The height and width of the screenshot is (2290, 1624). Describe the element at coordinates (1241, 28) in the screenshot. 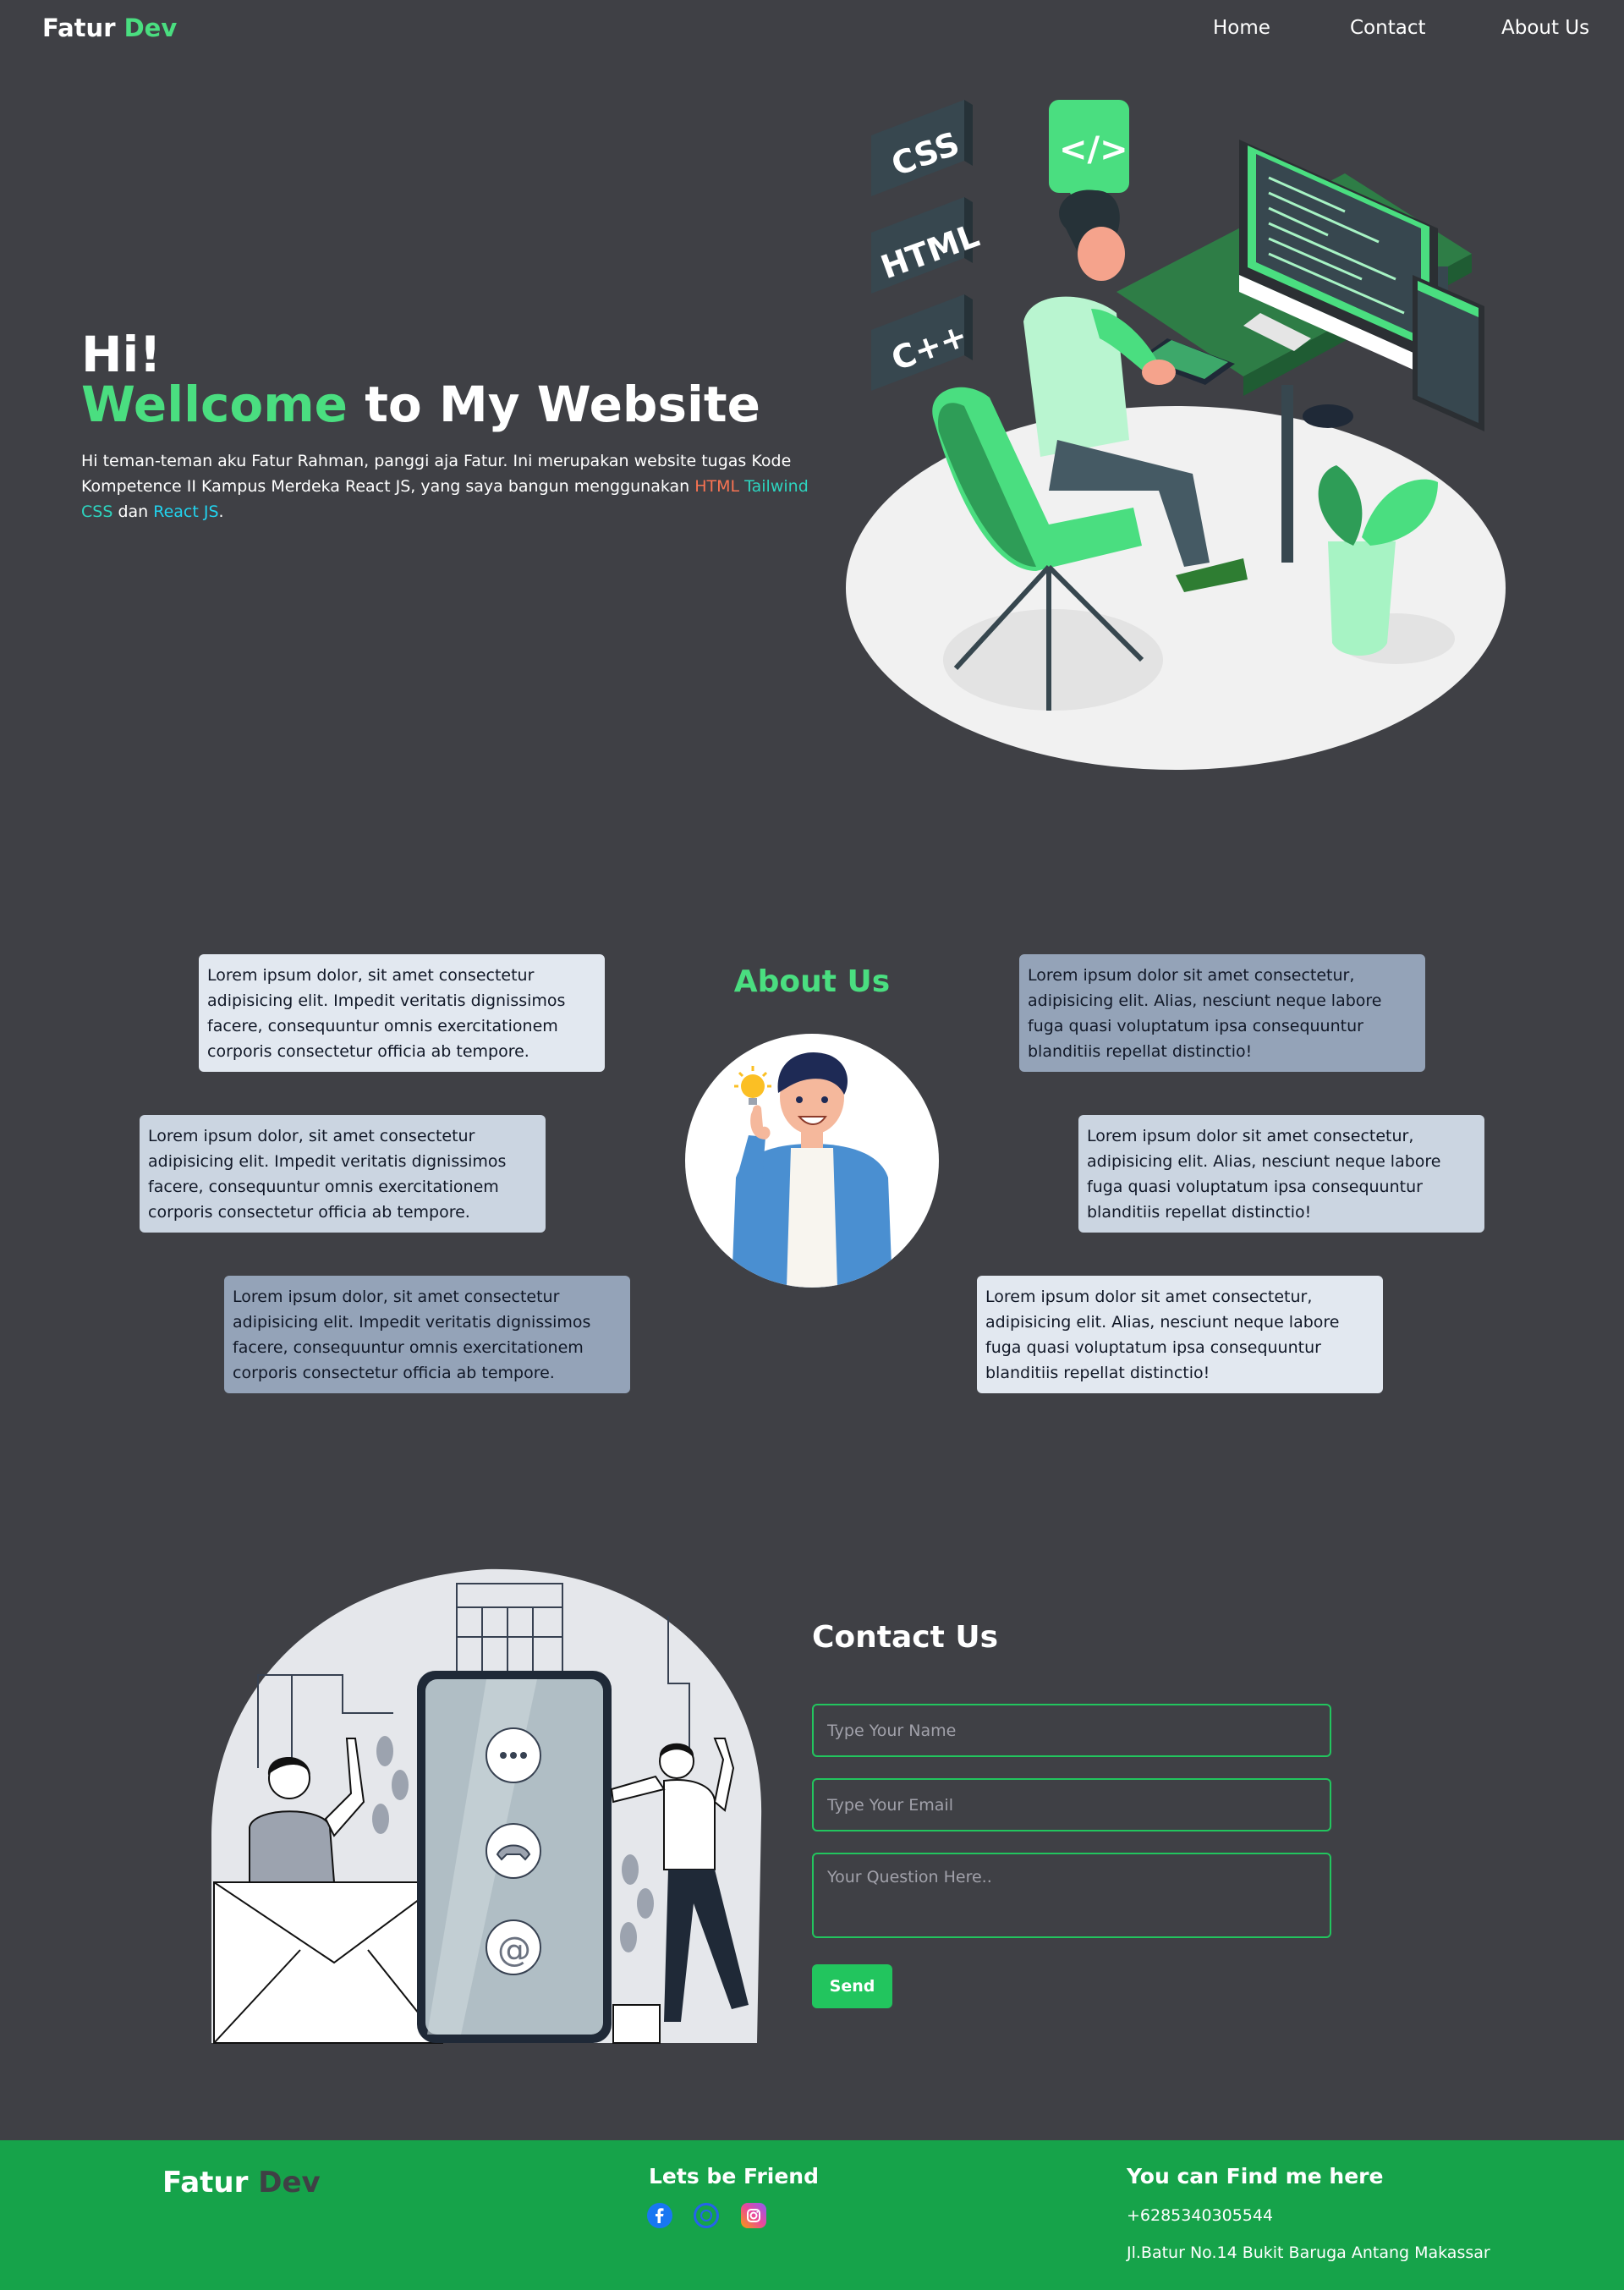

I see `nav-home-link: Home` at that location.